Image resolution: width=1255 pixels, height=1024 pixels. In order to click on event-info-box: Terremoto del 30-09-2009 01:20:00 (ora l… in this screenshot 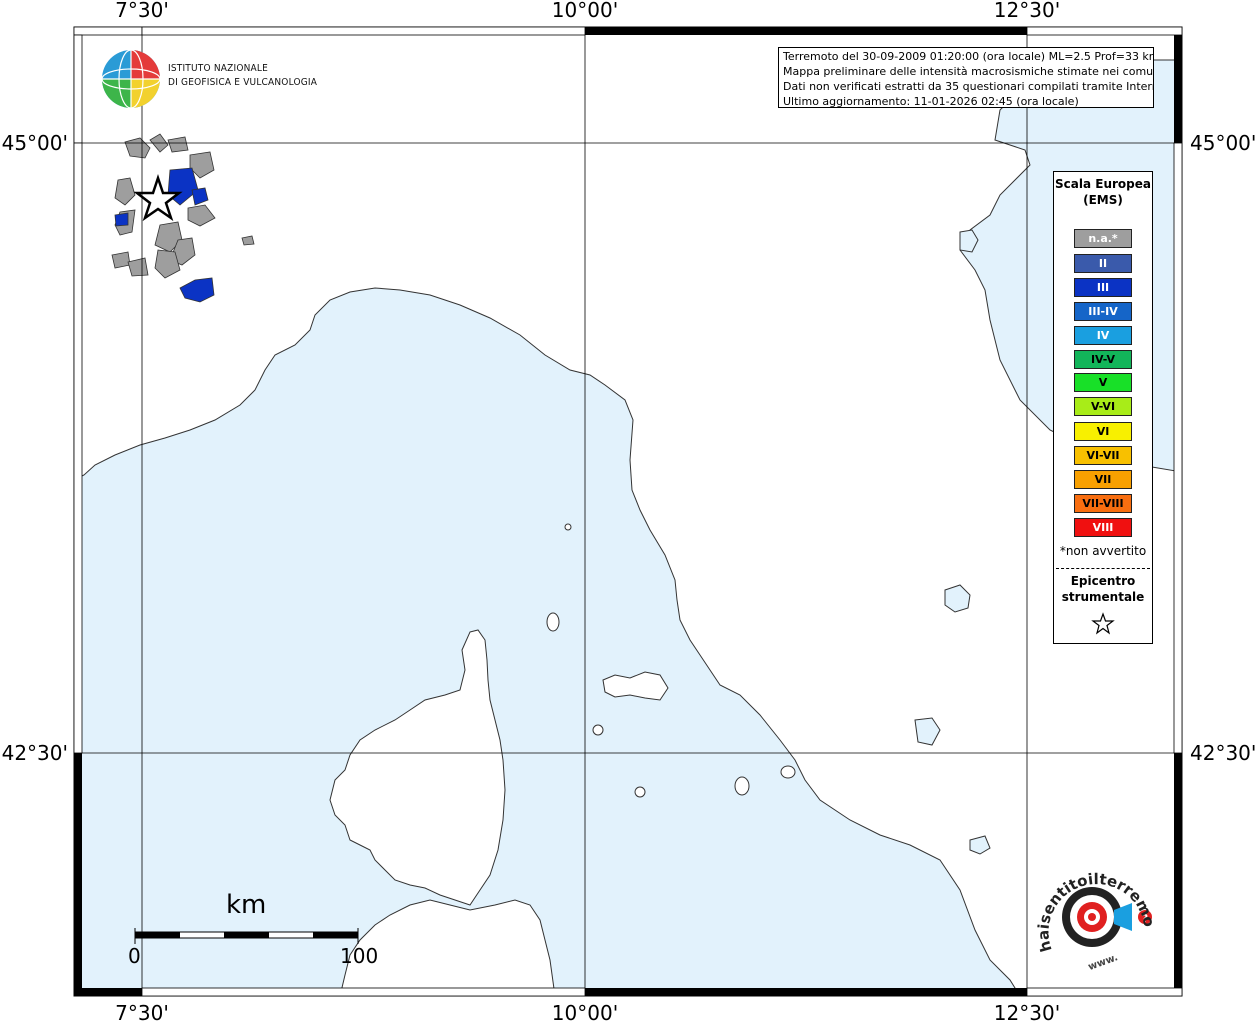, I will do `click(966, 77)`.